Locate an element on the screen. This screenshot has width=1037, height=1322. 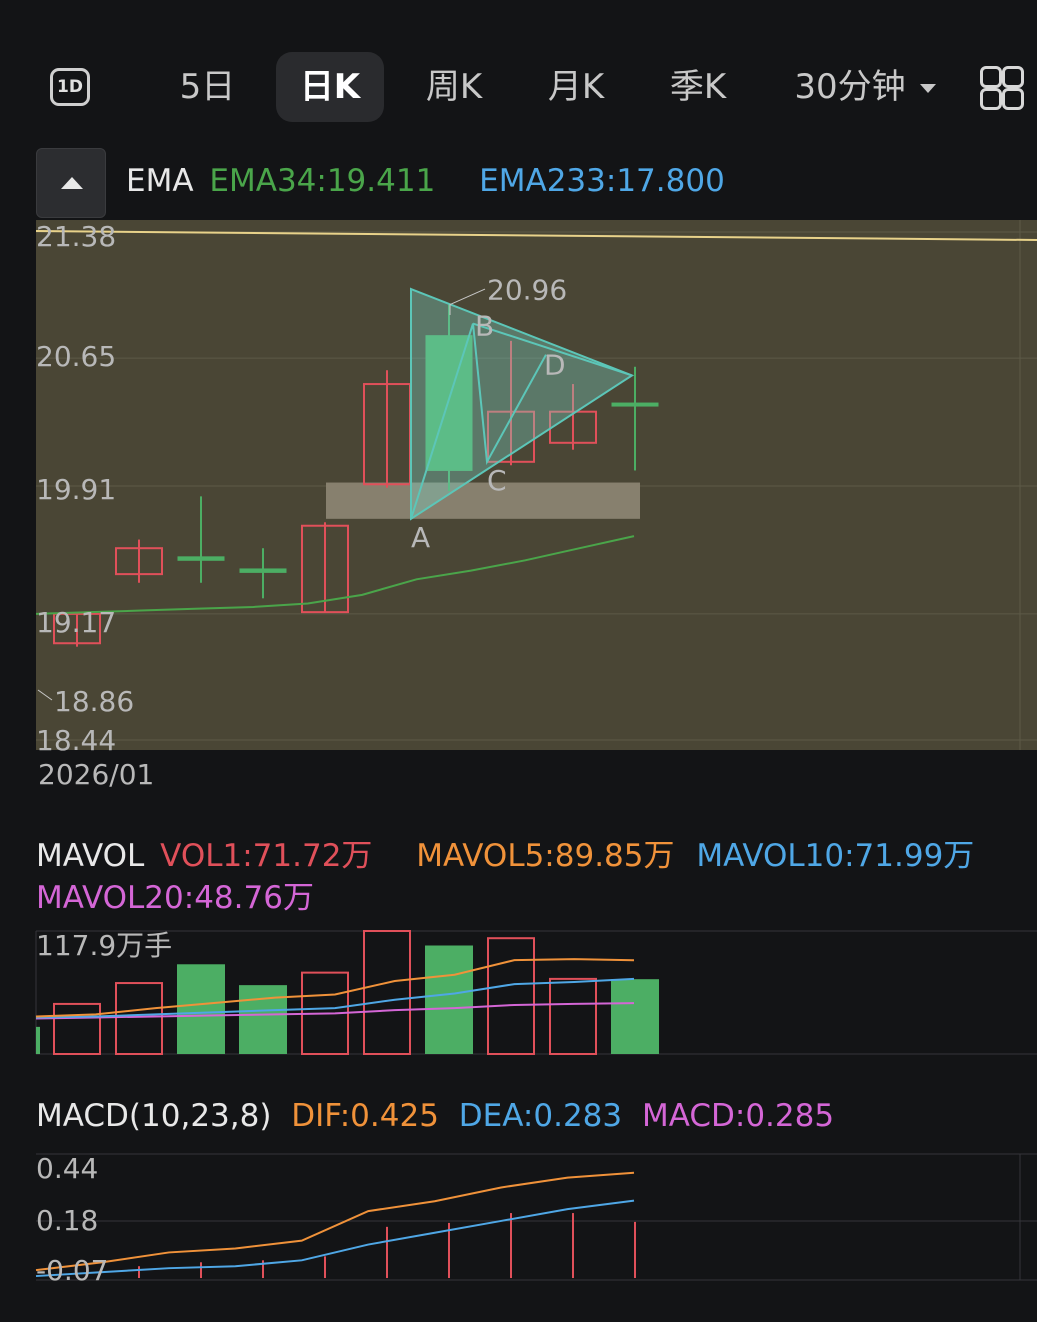
dif-value: DIF:0.425 is located at coordinates (365, 1116).